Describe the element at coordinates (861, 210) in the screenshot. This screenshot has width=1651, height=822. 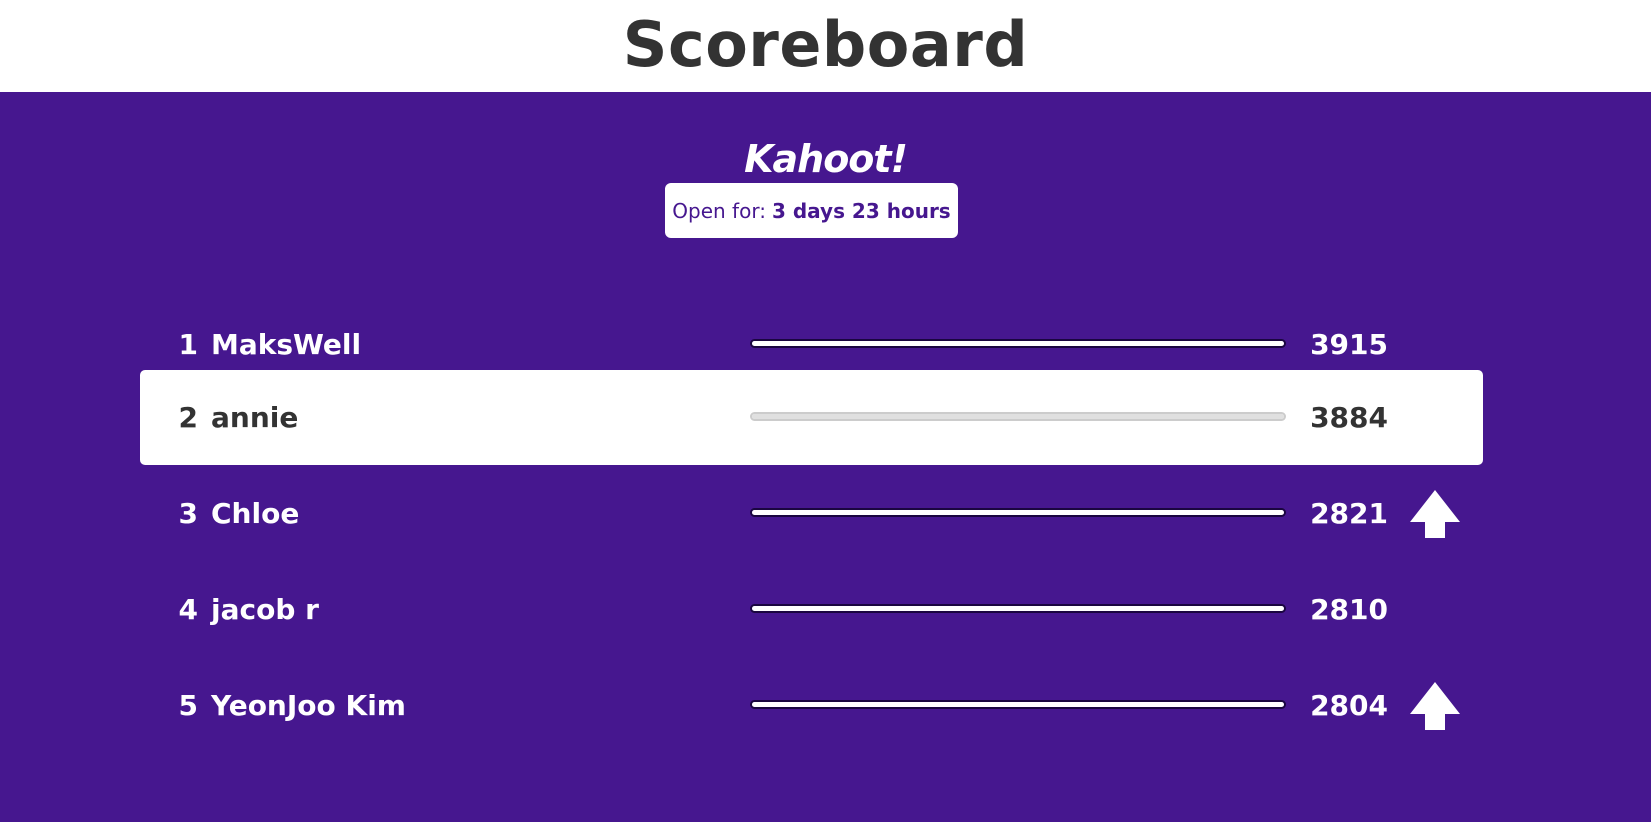
I see `open-for-value: 3 days 23 hours` at that location.